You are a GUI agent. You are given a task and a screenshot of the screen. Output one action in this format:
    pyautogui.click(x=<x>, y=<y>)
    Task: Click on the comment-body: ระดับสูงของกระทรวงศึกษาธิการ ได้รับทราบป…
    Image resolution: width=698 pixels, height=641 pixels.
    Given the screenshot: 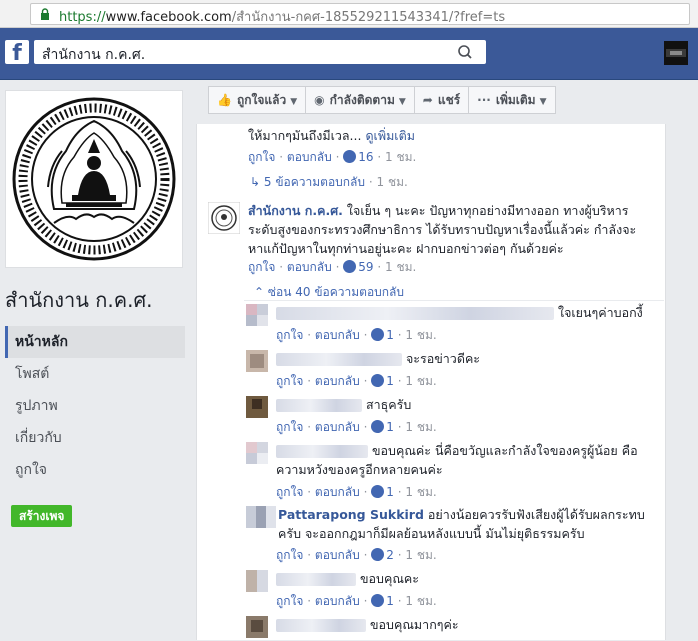 What is the action you would take?
    pyautogui.click(x=442, y=229)
    